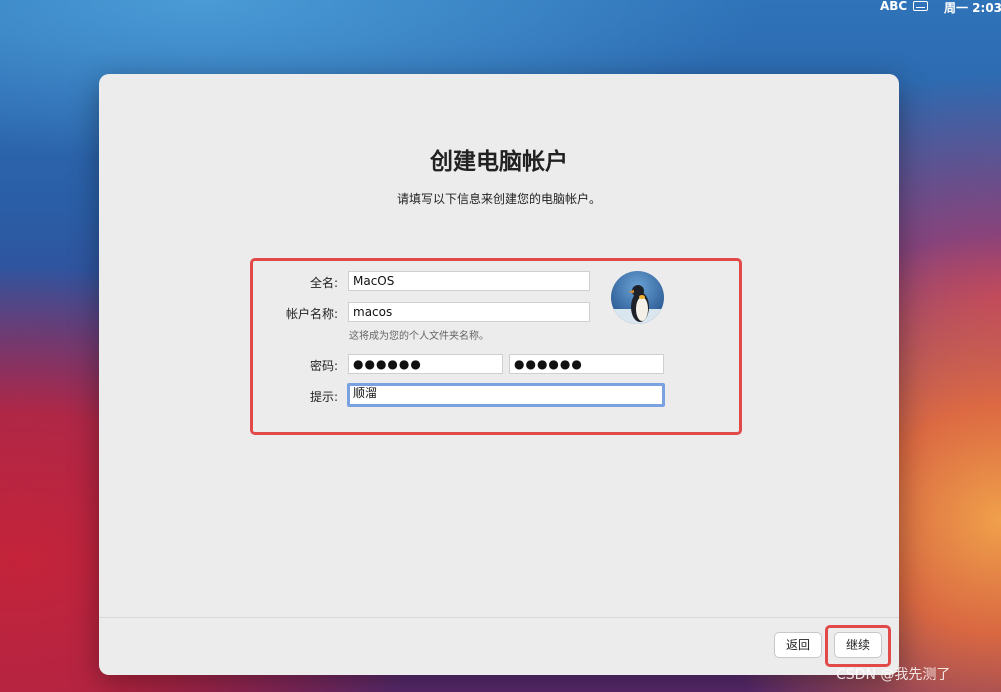 The image size is (1001, 692). What do you see at coordinates (972, 8) in the screenshot?
I see `menubar-clock: 周一 2:03` at bounding box center [972, 8].